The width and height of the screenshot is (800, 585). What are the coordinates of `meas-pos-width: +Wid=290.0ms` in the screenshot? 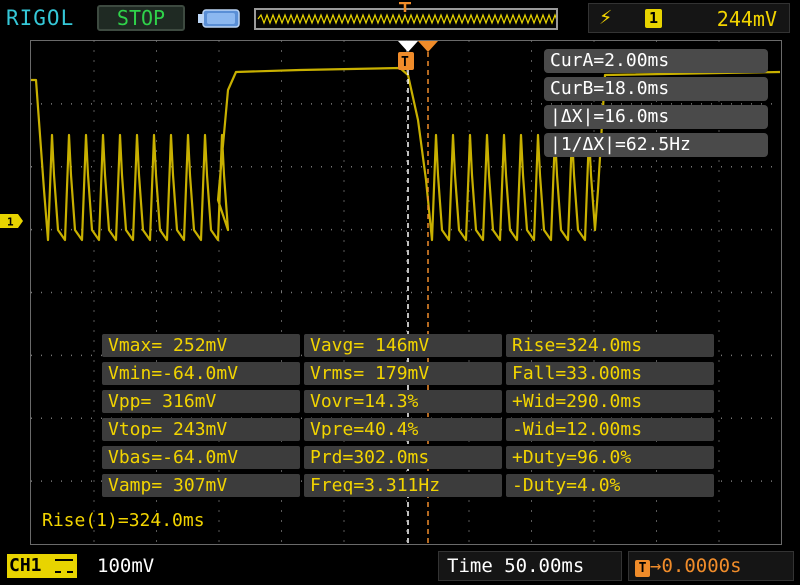 It's located at (610, 401).